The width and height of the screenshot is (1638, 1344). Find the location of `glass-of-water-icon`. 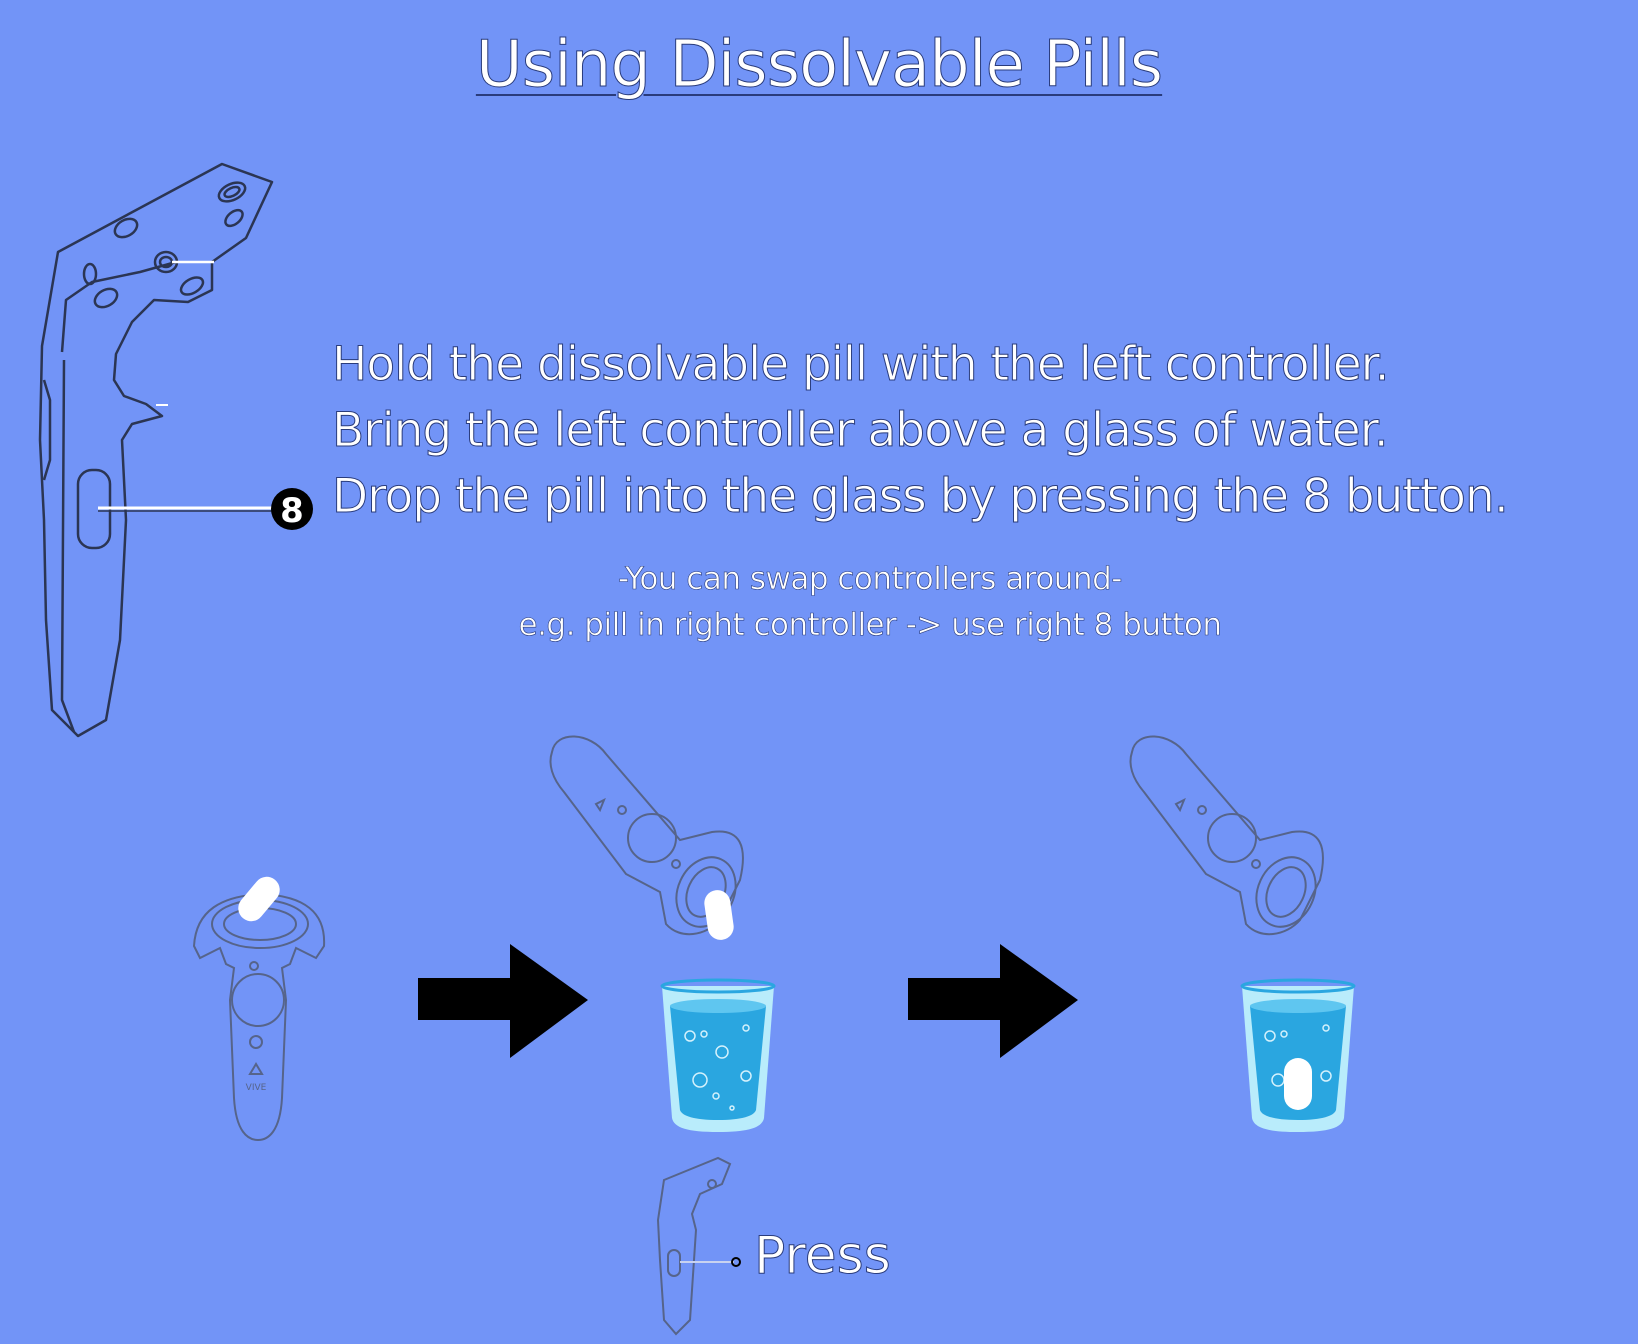

glass-of-water-icon is located at coordinates (718, 1055).